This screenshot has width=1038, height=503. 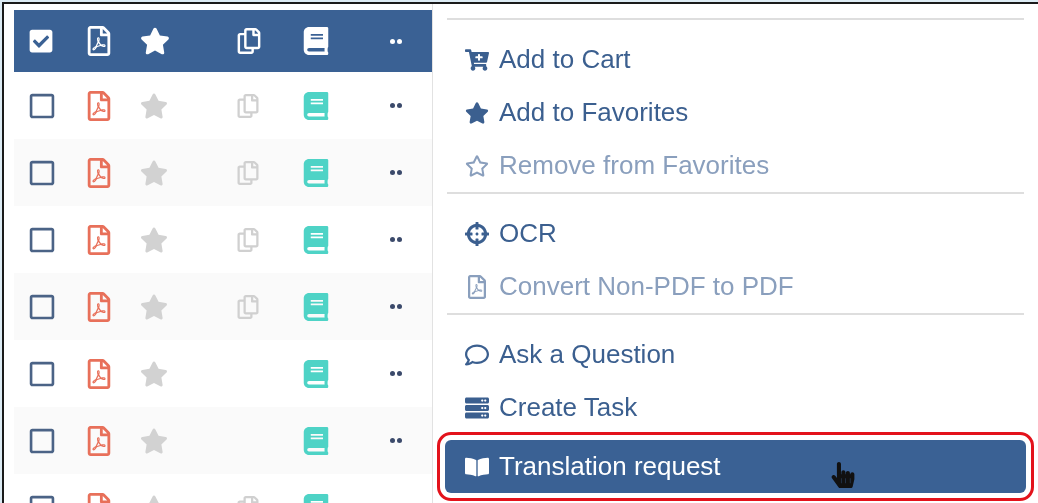 I want to click on hand-pointer-icon, so click(x=843, y=475).